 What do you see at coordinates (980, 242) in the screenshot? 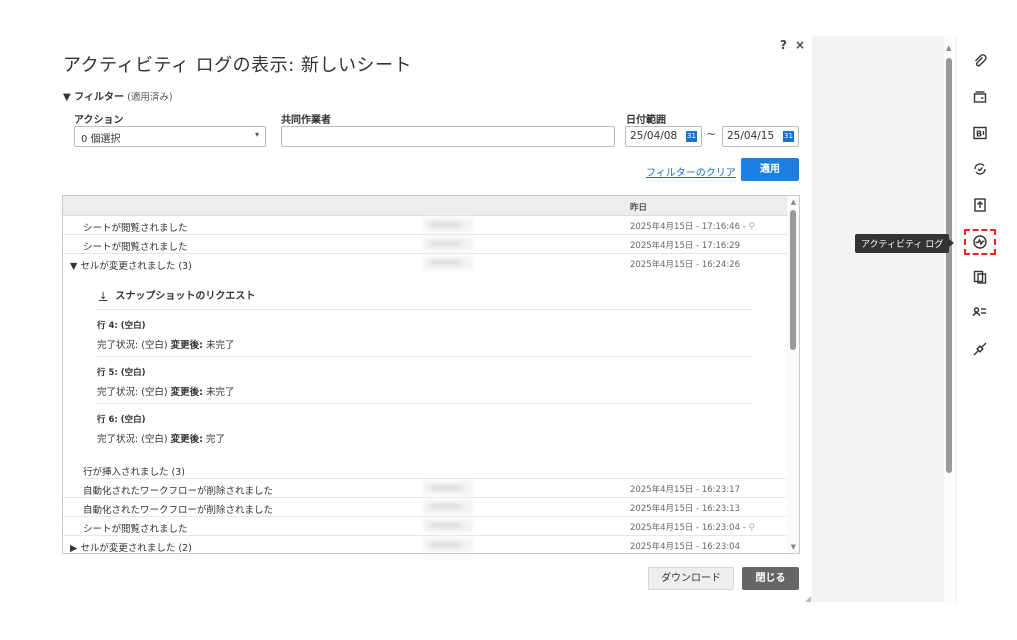
I see `activity-log-icon` at bounding box center [980, 242].